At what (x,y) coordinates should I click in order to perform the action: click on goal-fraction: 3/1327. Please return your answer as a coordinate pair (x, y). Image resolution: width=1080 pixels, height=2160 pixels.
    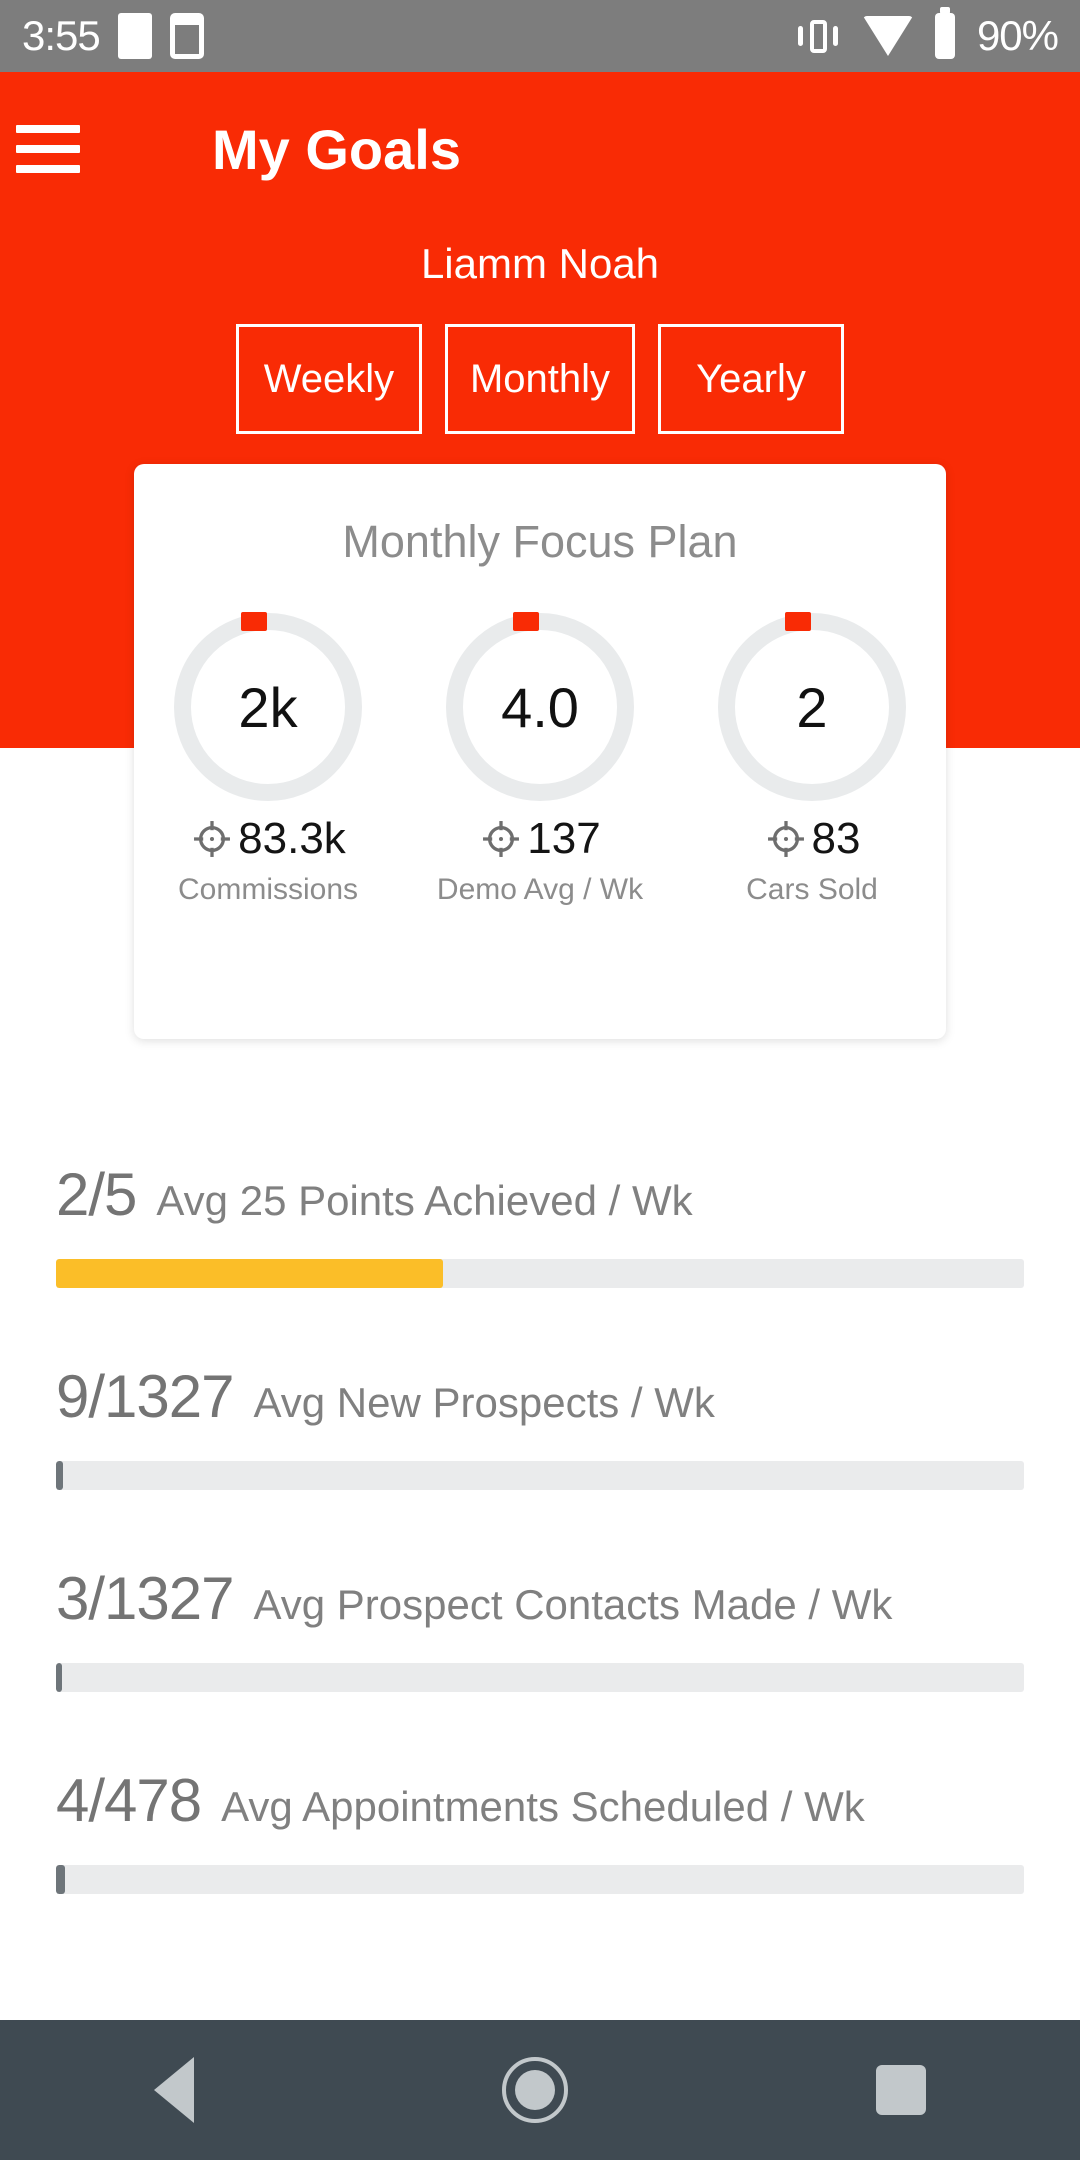
    Looking at the image, I should click on (145, 1598).